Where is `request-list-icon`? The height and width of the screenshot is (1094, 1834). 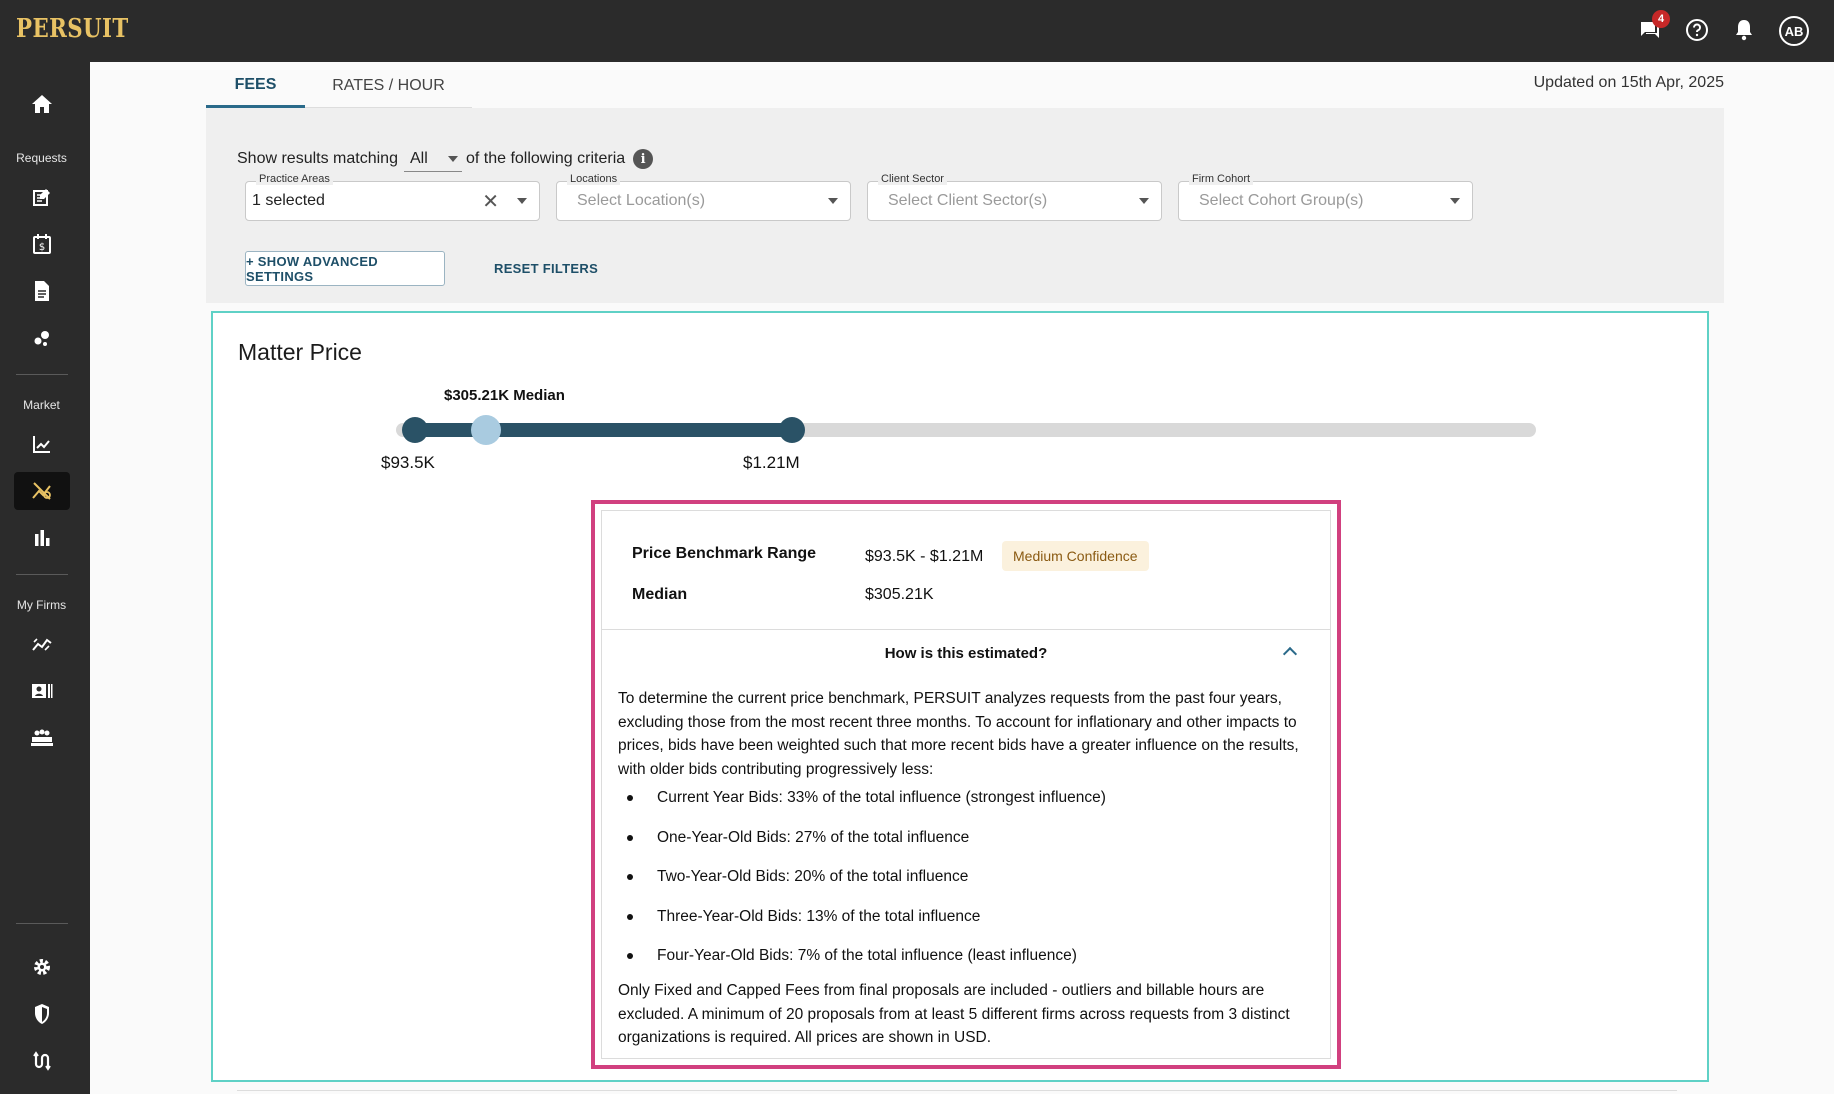
request-list-icon is located at coordinates (42, 197).